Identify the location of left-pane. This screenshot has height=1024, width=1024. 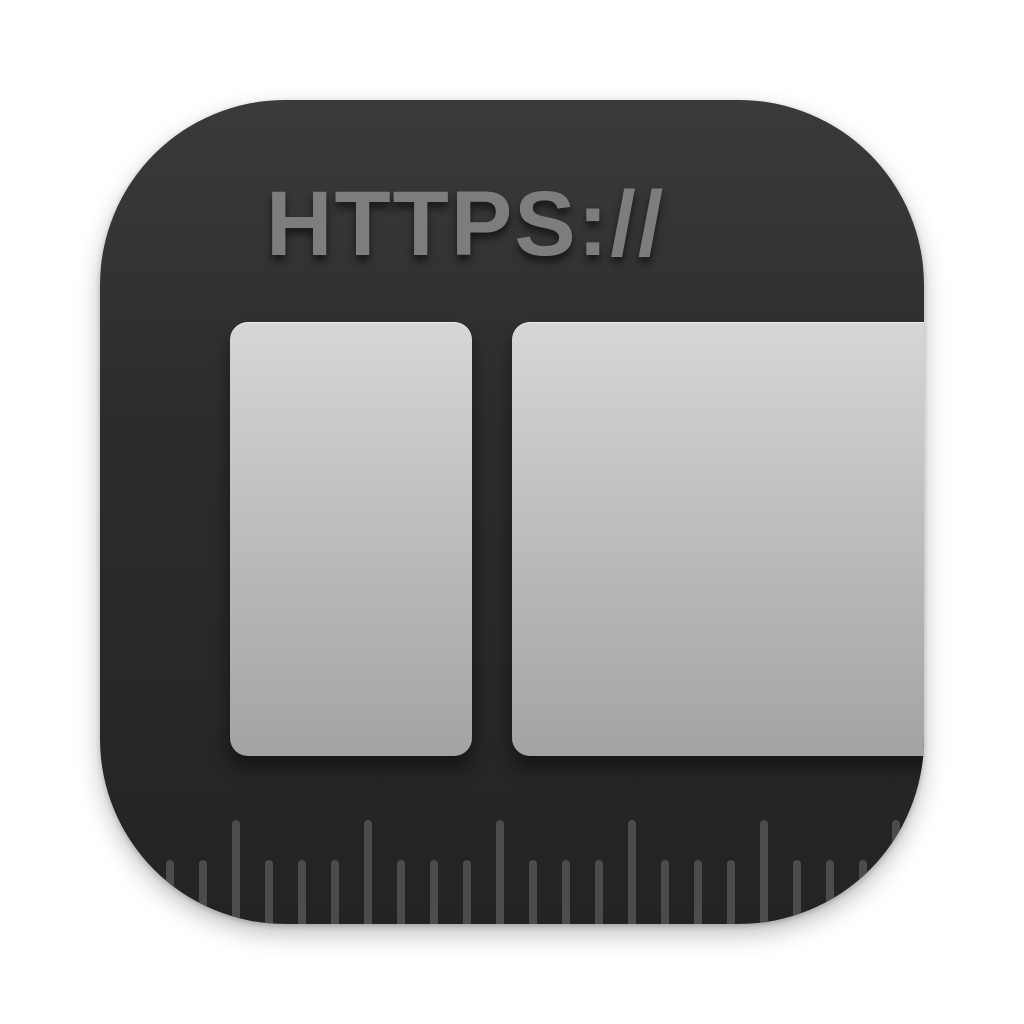
(351, 539).